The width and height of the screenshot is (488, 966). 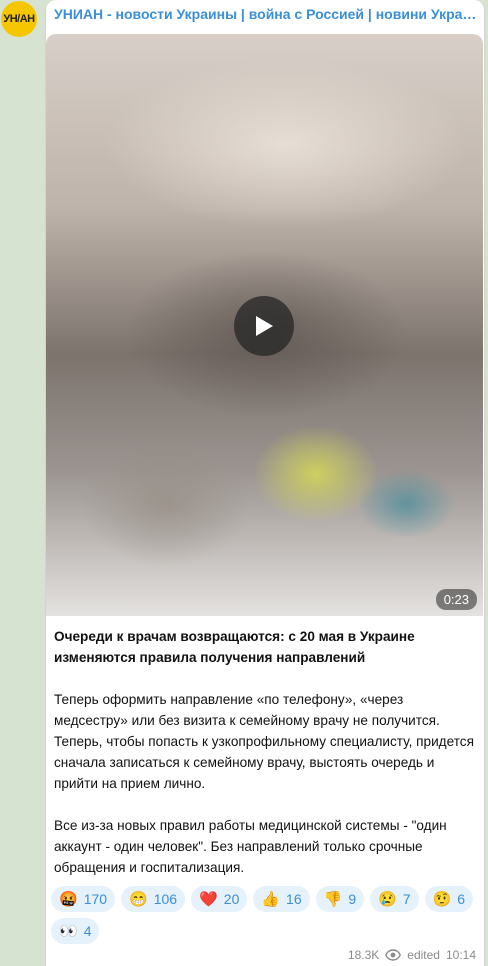 I want to click on reaction-heart: ❤️ 20, so click(x=219, y=899).